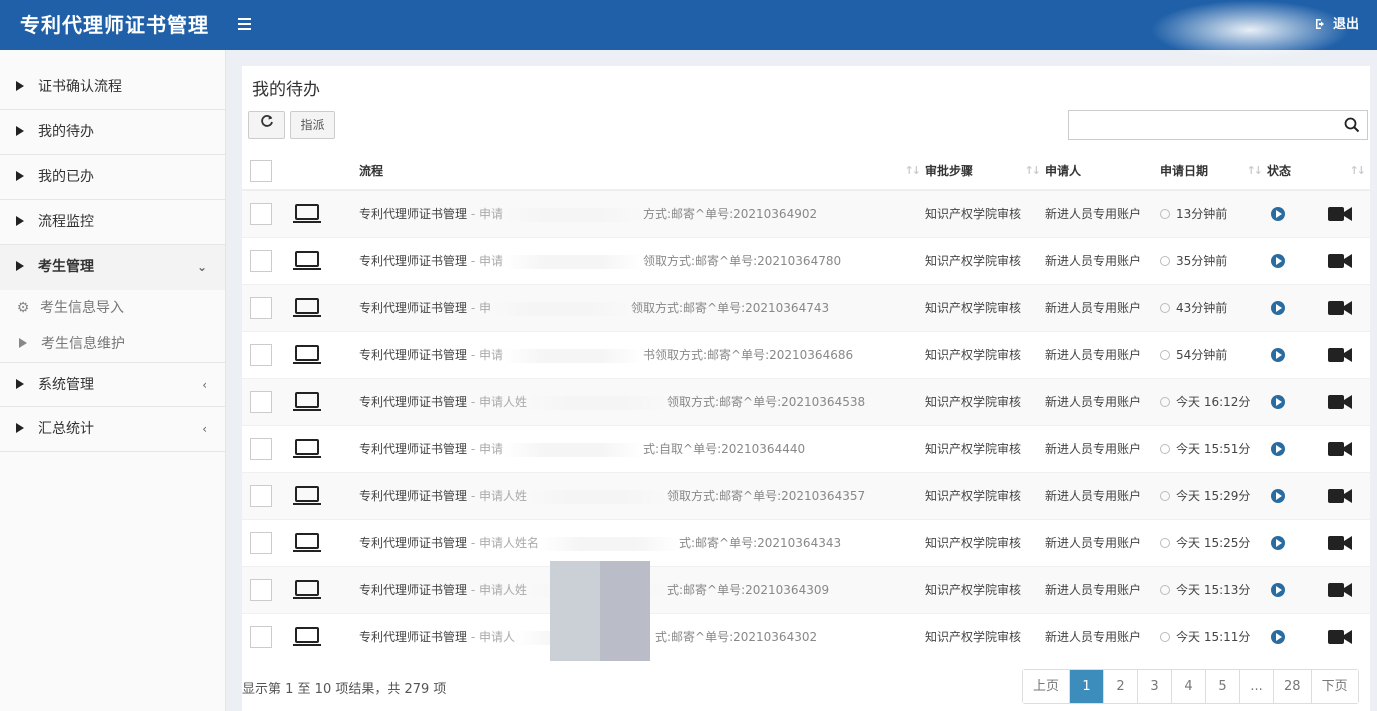 This screenshot has height=711, width=1377. I want to click on applicant-cell: 新进人员专用账户, so click(1102, 213).